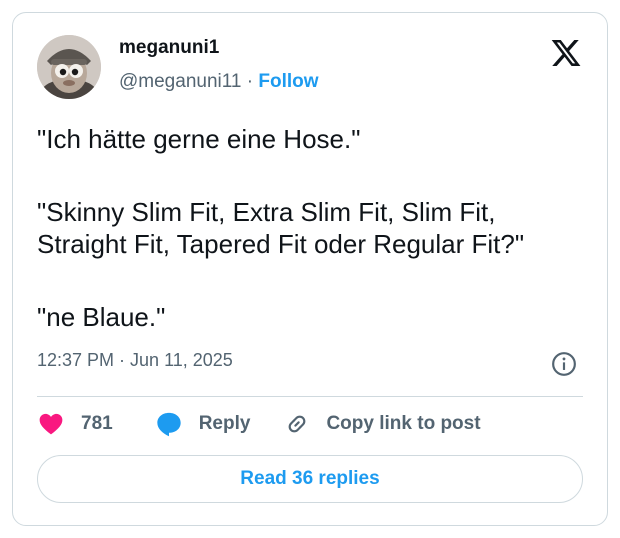 Image resolution: width=620 pixels, height=538 pixels. What do you see at coordinates (97, 423) in the screenshot?
I see `like-count: 781` at bounding box center [97, 423].